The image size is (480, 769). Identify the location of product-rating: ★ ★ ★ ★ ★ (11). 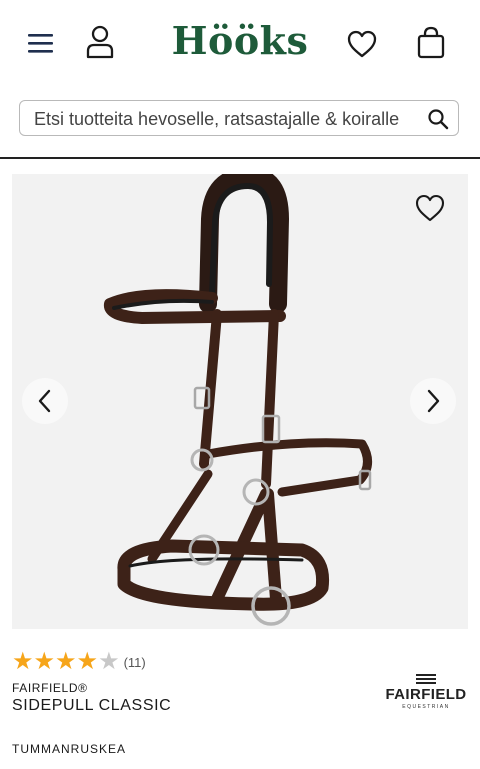
(79, 662).